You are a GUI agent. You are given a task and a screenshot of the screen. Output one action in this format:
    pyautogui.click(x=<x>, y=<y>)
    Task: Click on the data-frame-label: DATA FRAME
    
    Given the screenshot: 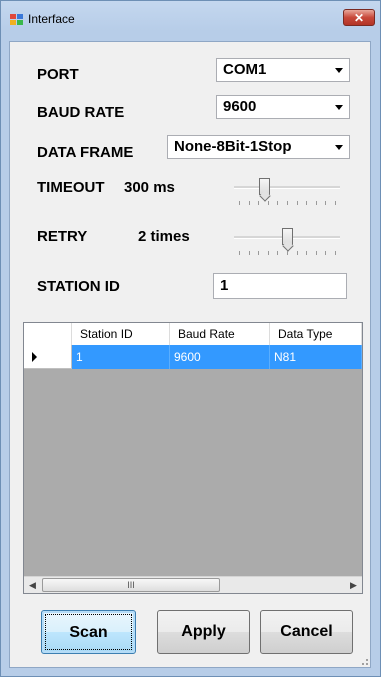 What is the action you would take?
    pyautogui.click(x=85, y=152)
    